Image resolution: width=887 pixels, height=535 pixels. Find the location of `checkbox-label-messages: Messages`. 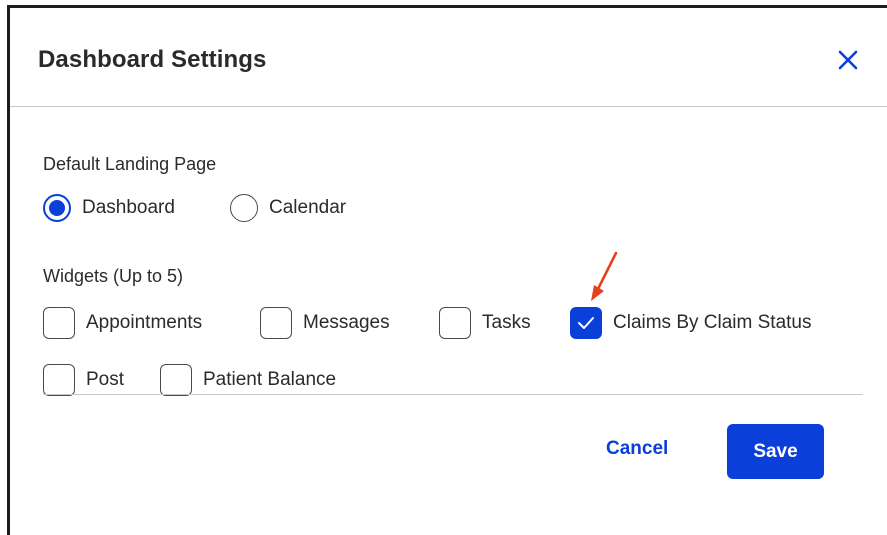

checkbox-label-messages: Messages is located at coordinates (346, 322).